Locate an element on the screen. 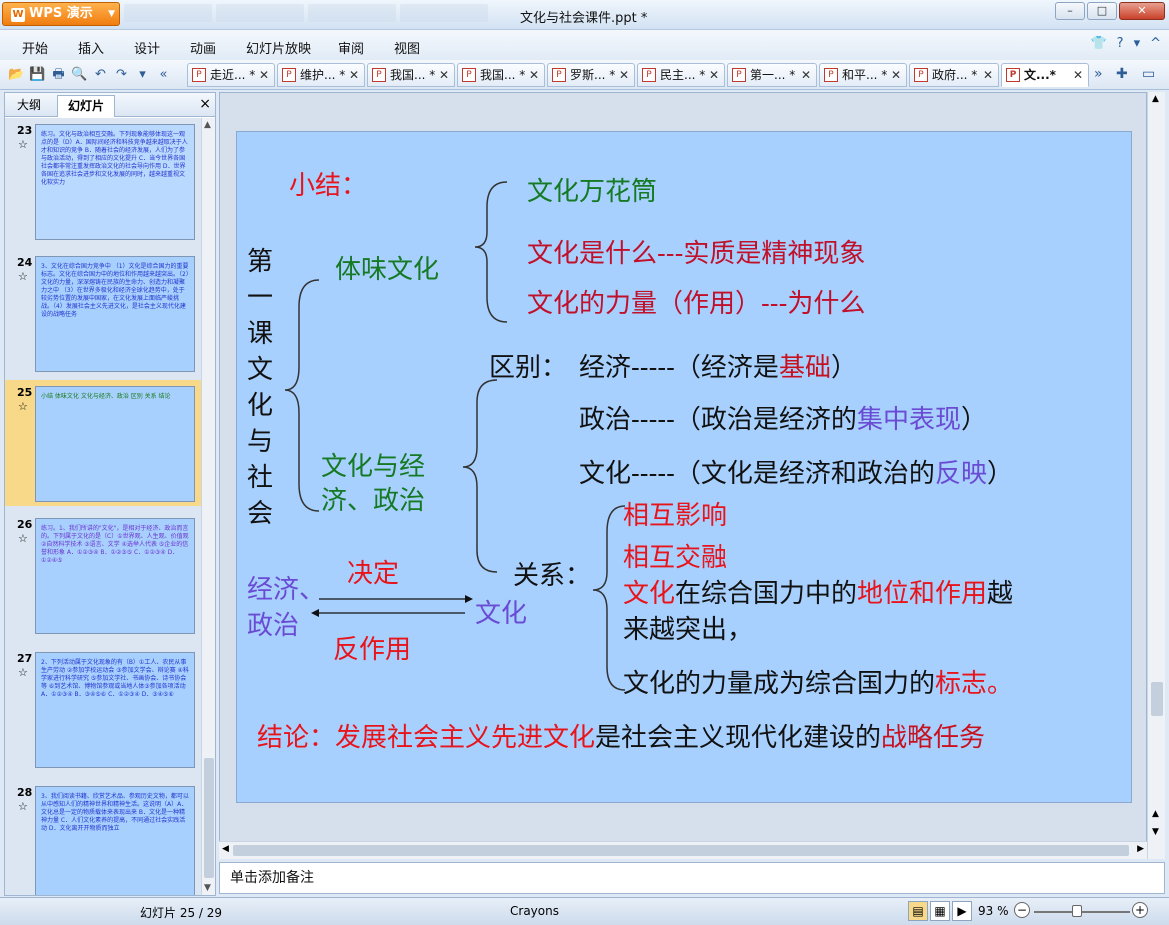 This screenshot has width=1169, height=925. redo-icon: ↷ is located at coordinates (121, 74).